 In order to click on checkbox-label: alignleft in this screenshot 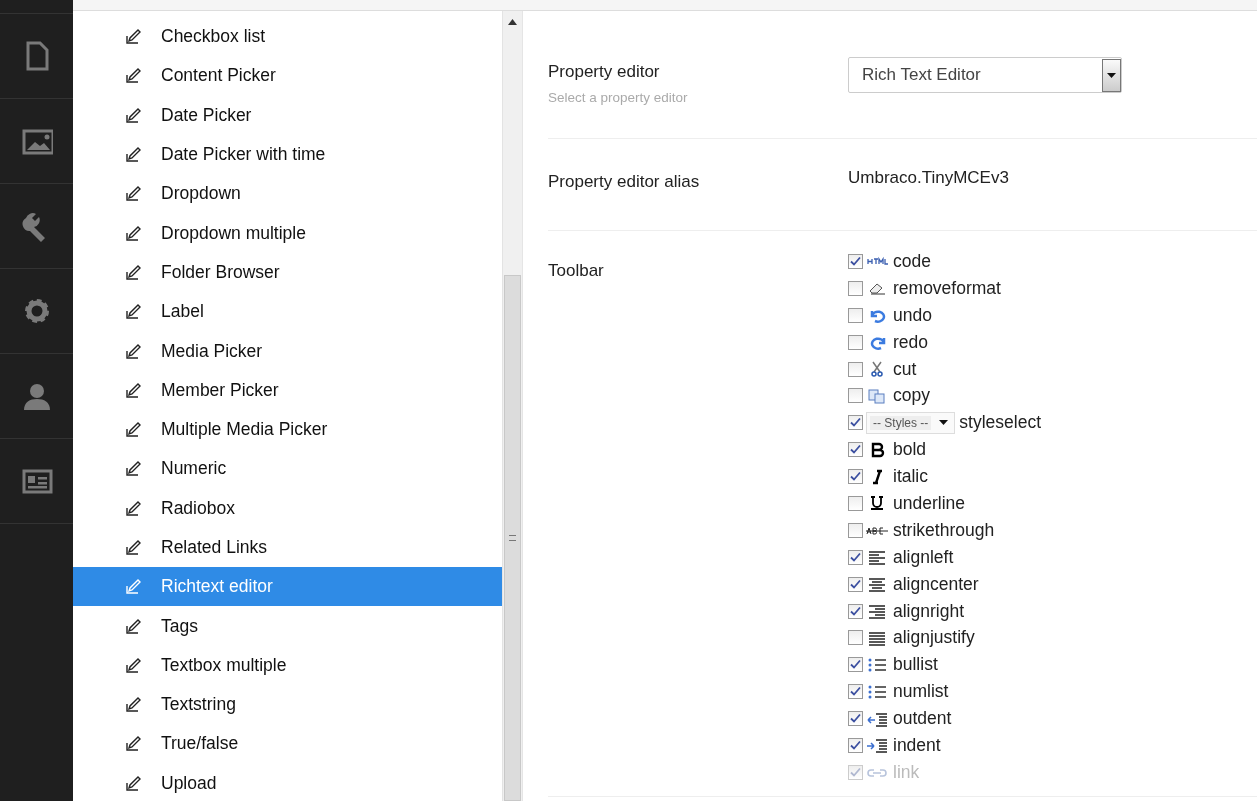, I will do `click(923, 557)`.